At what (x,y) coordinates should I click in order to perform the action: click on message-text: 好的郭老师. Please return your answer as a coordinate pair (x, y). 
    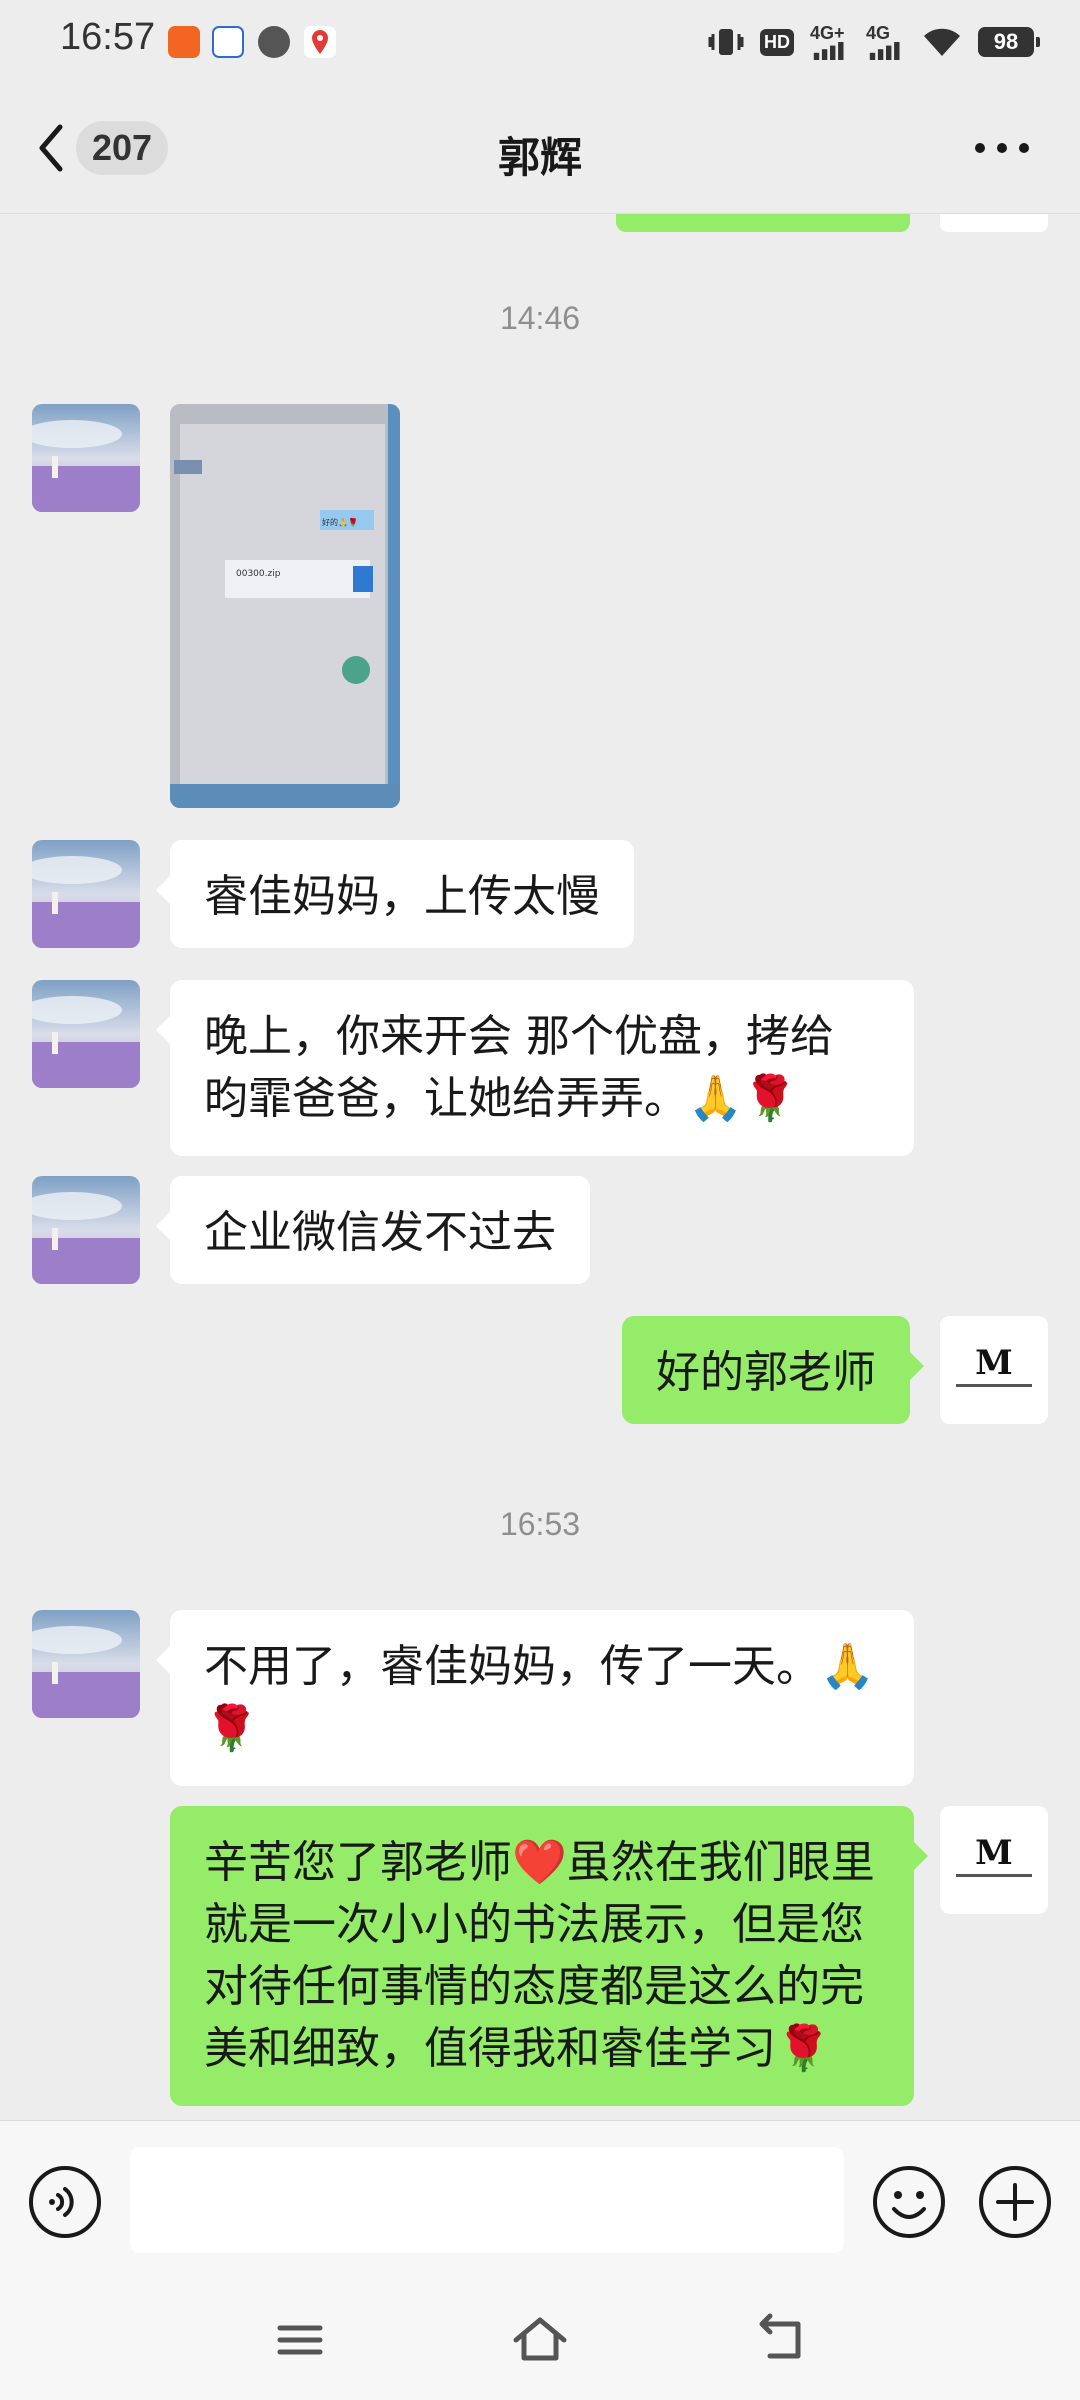
    Looking at the image, I should click on (766, 1372).